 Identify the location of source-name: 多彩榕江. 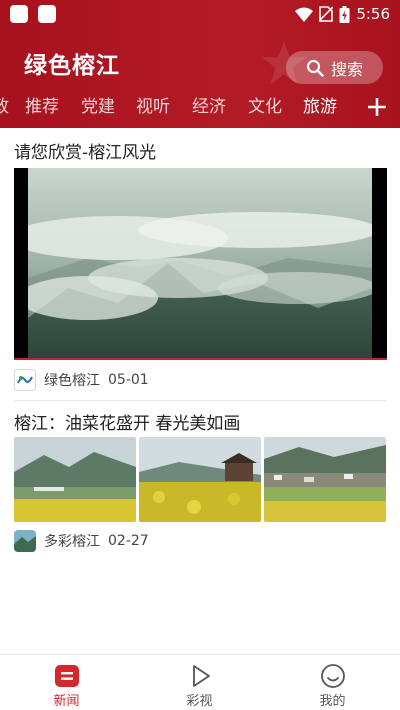
(72, 542).